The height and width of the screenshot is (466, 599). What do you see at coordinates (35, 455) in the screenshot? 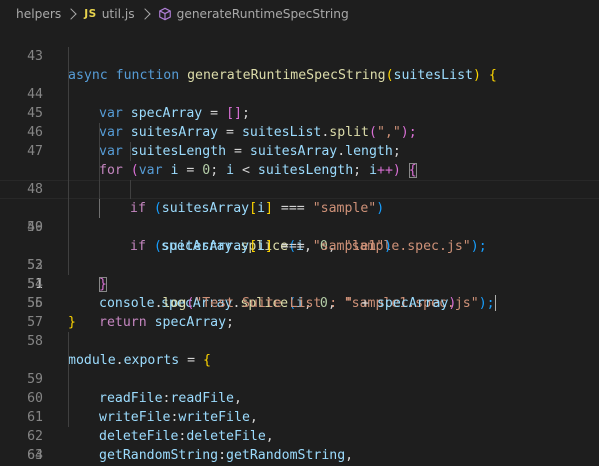
I see `line-number: 64` at bounding box center [35, 455].